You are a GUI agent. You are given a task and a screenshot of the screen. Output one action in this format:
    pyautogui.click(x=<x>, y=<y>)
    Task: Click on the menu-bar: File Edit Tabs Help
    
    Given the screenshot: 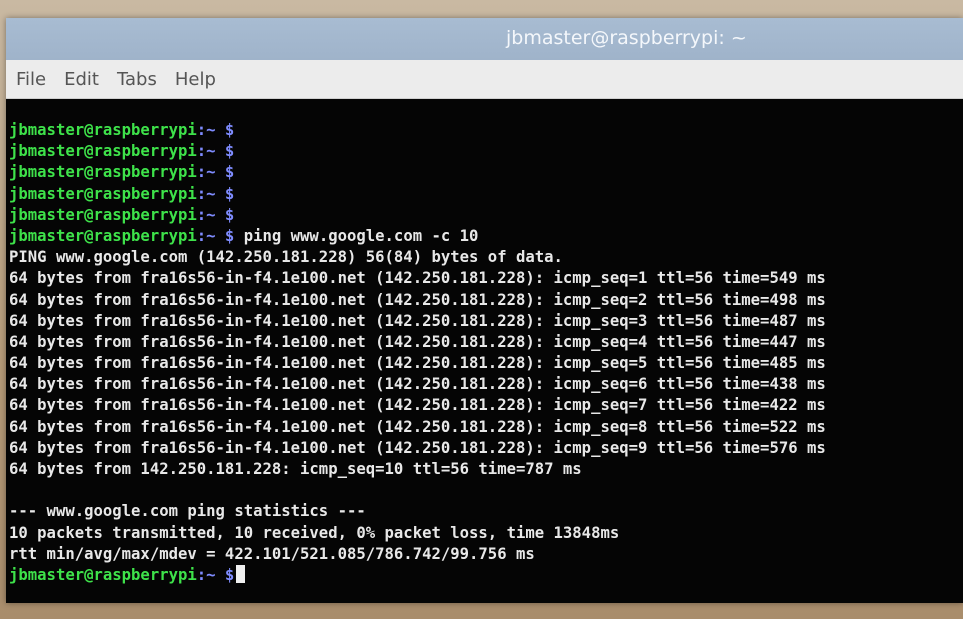 What is the action you would take?
    pyautogui.click(x=484, y=79)
    